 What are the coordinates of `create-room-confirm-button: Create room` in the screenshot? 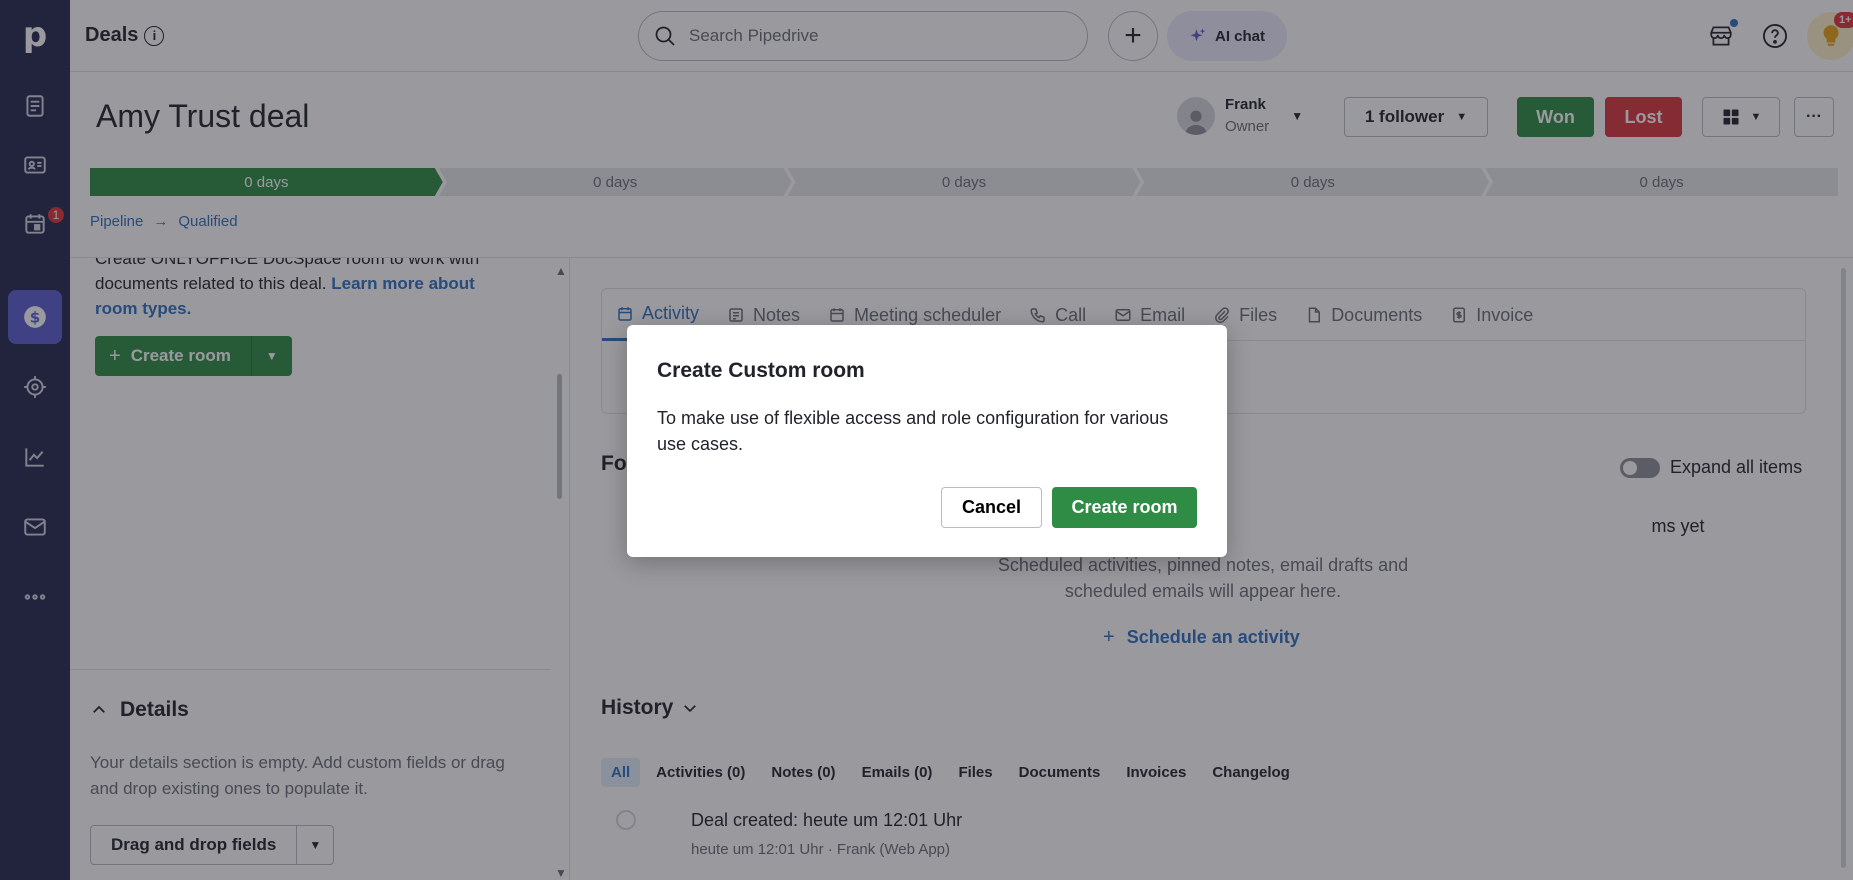 It's located at (1124, 507).